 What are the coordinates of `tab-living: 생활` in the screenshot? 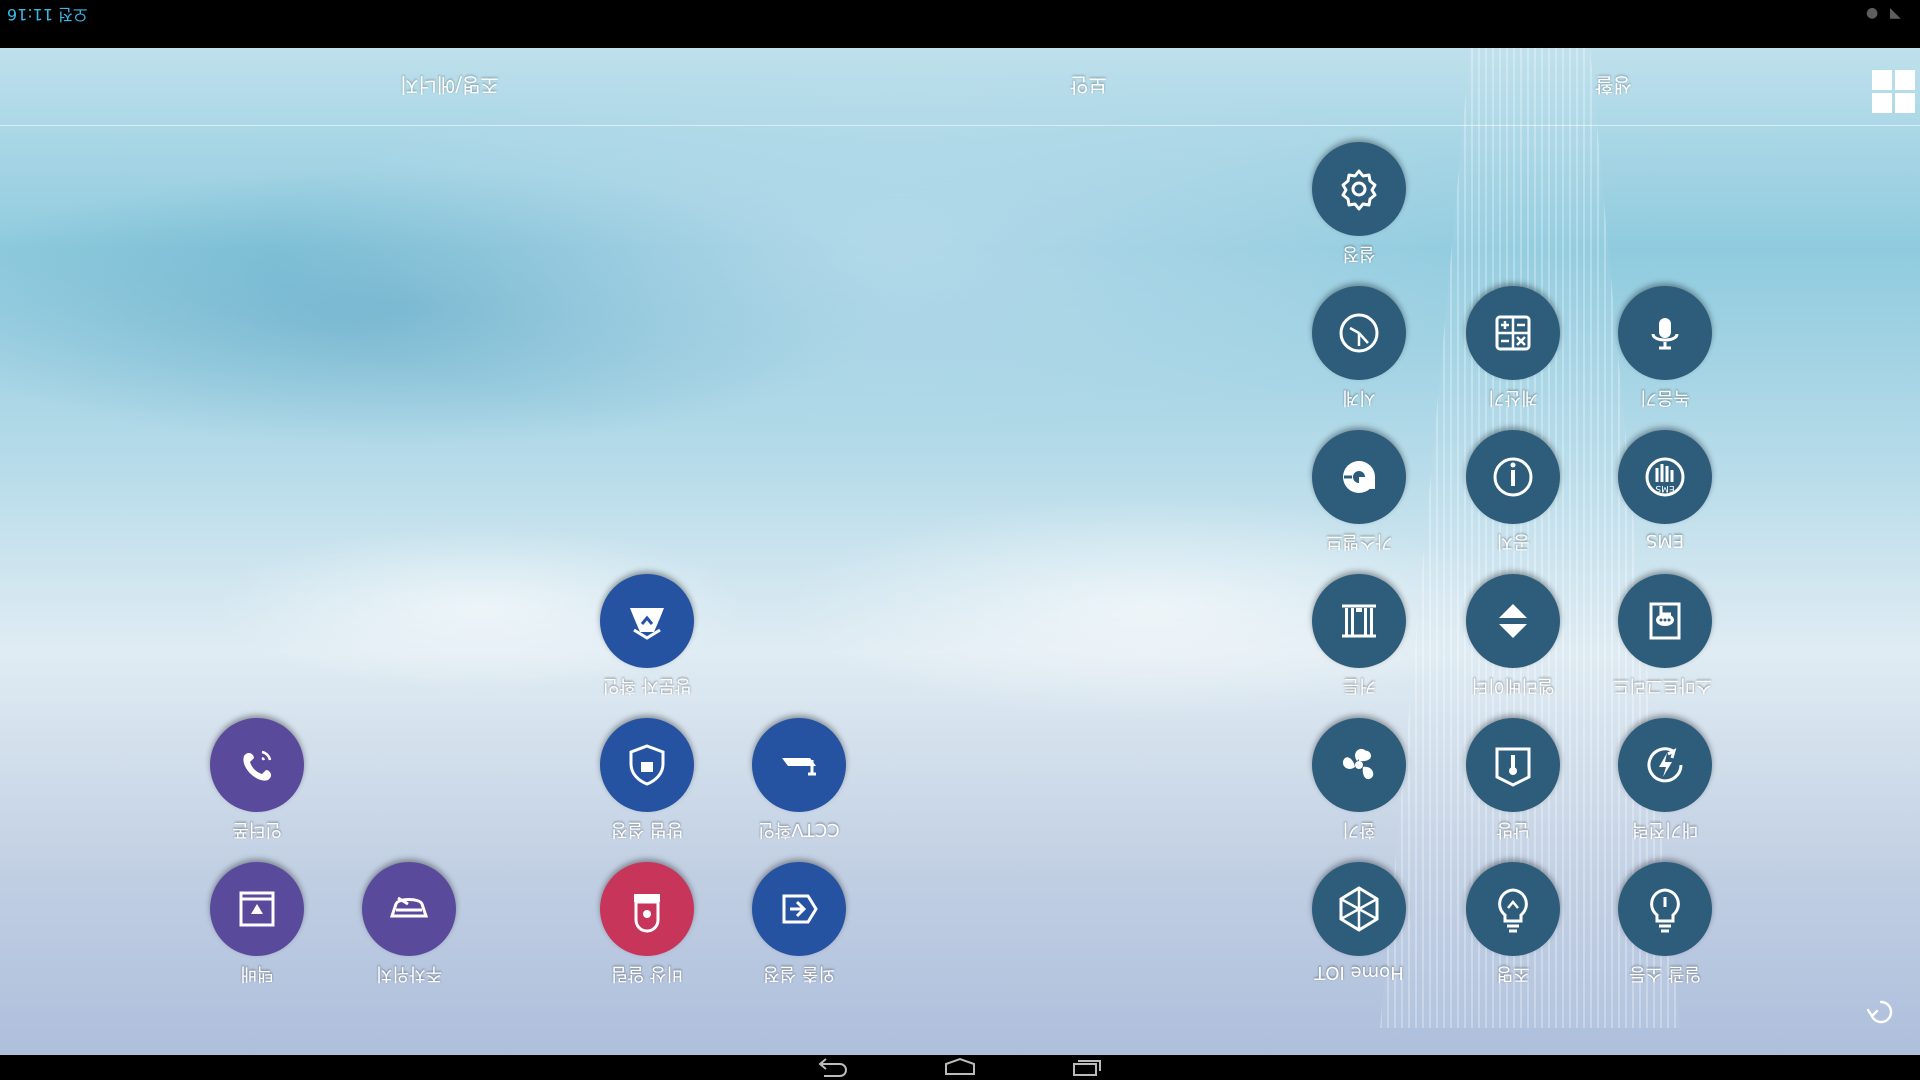 It's located at (1613, 86).